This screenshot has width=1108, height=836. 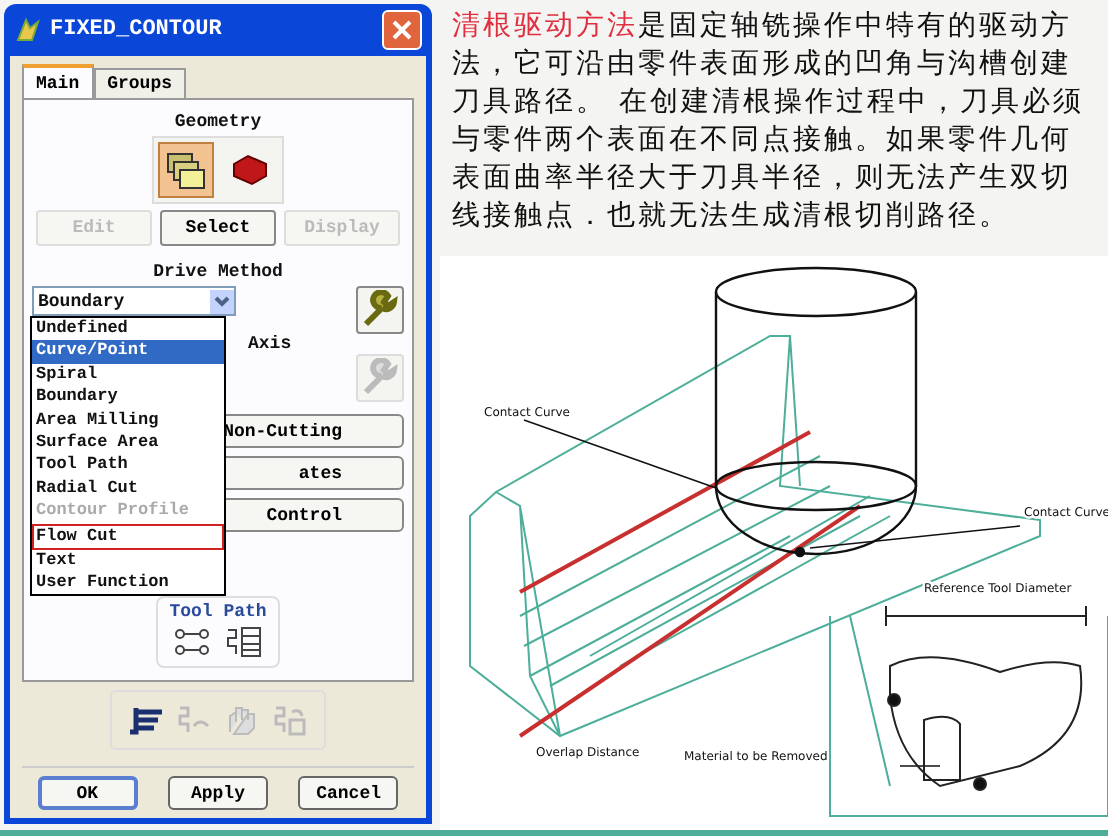 What do you see at coordinates (270, 344) in the screenshot?
I see `section-heading: Axis` at bounding box center [270, 344].